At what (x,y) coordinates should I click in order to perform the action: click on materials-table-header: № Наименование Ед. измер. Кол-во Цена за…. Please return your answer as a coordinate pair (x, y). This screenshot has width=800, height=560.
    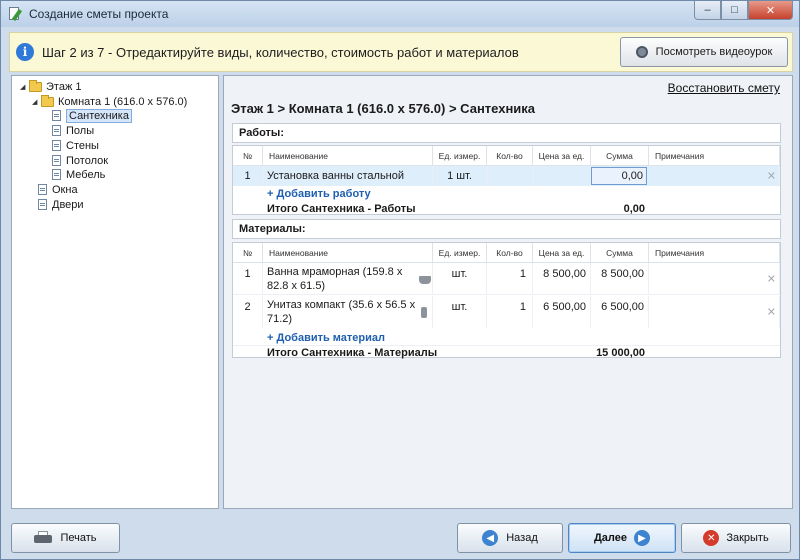
    Looking at the image, I should click on (506, 253).